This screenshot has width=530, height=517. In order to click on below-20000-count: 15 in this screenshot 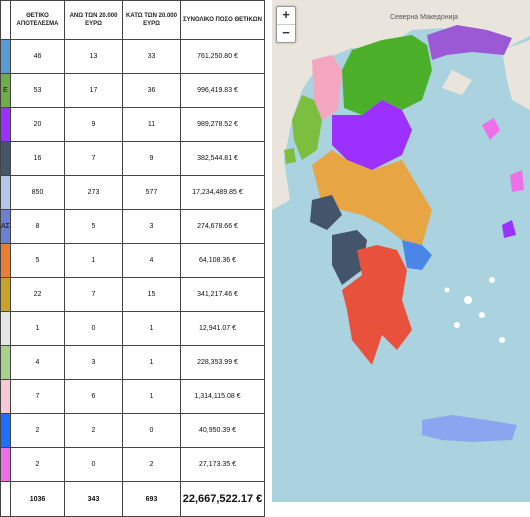, I will do `click(151, 294)`.